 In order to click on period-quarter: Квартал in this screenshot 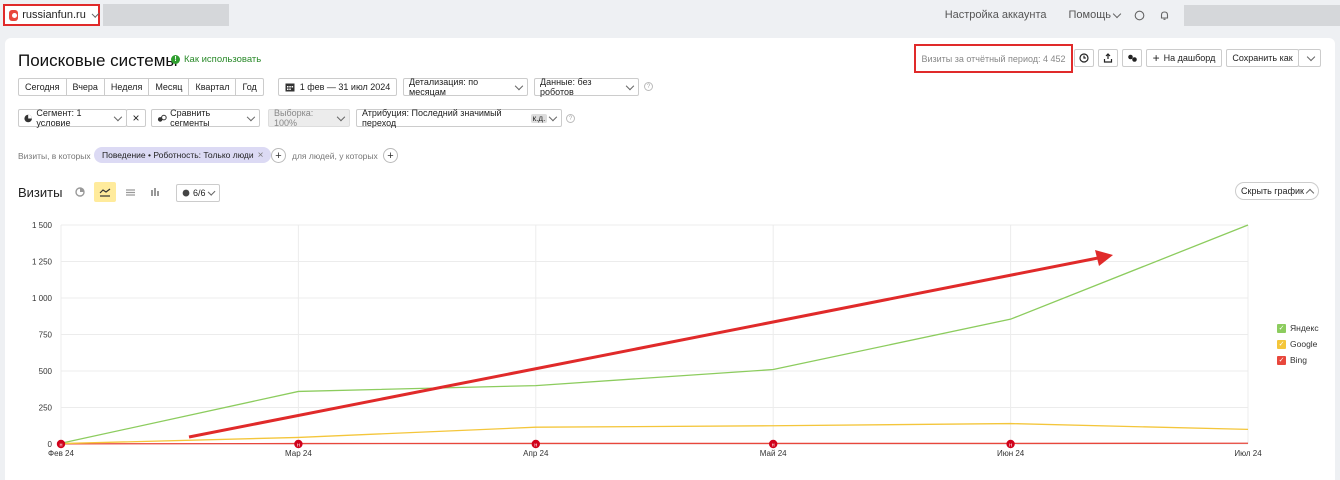, I will do `click(213, 87)`.